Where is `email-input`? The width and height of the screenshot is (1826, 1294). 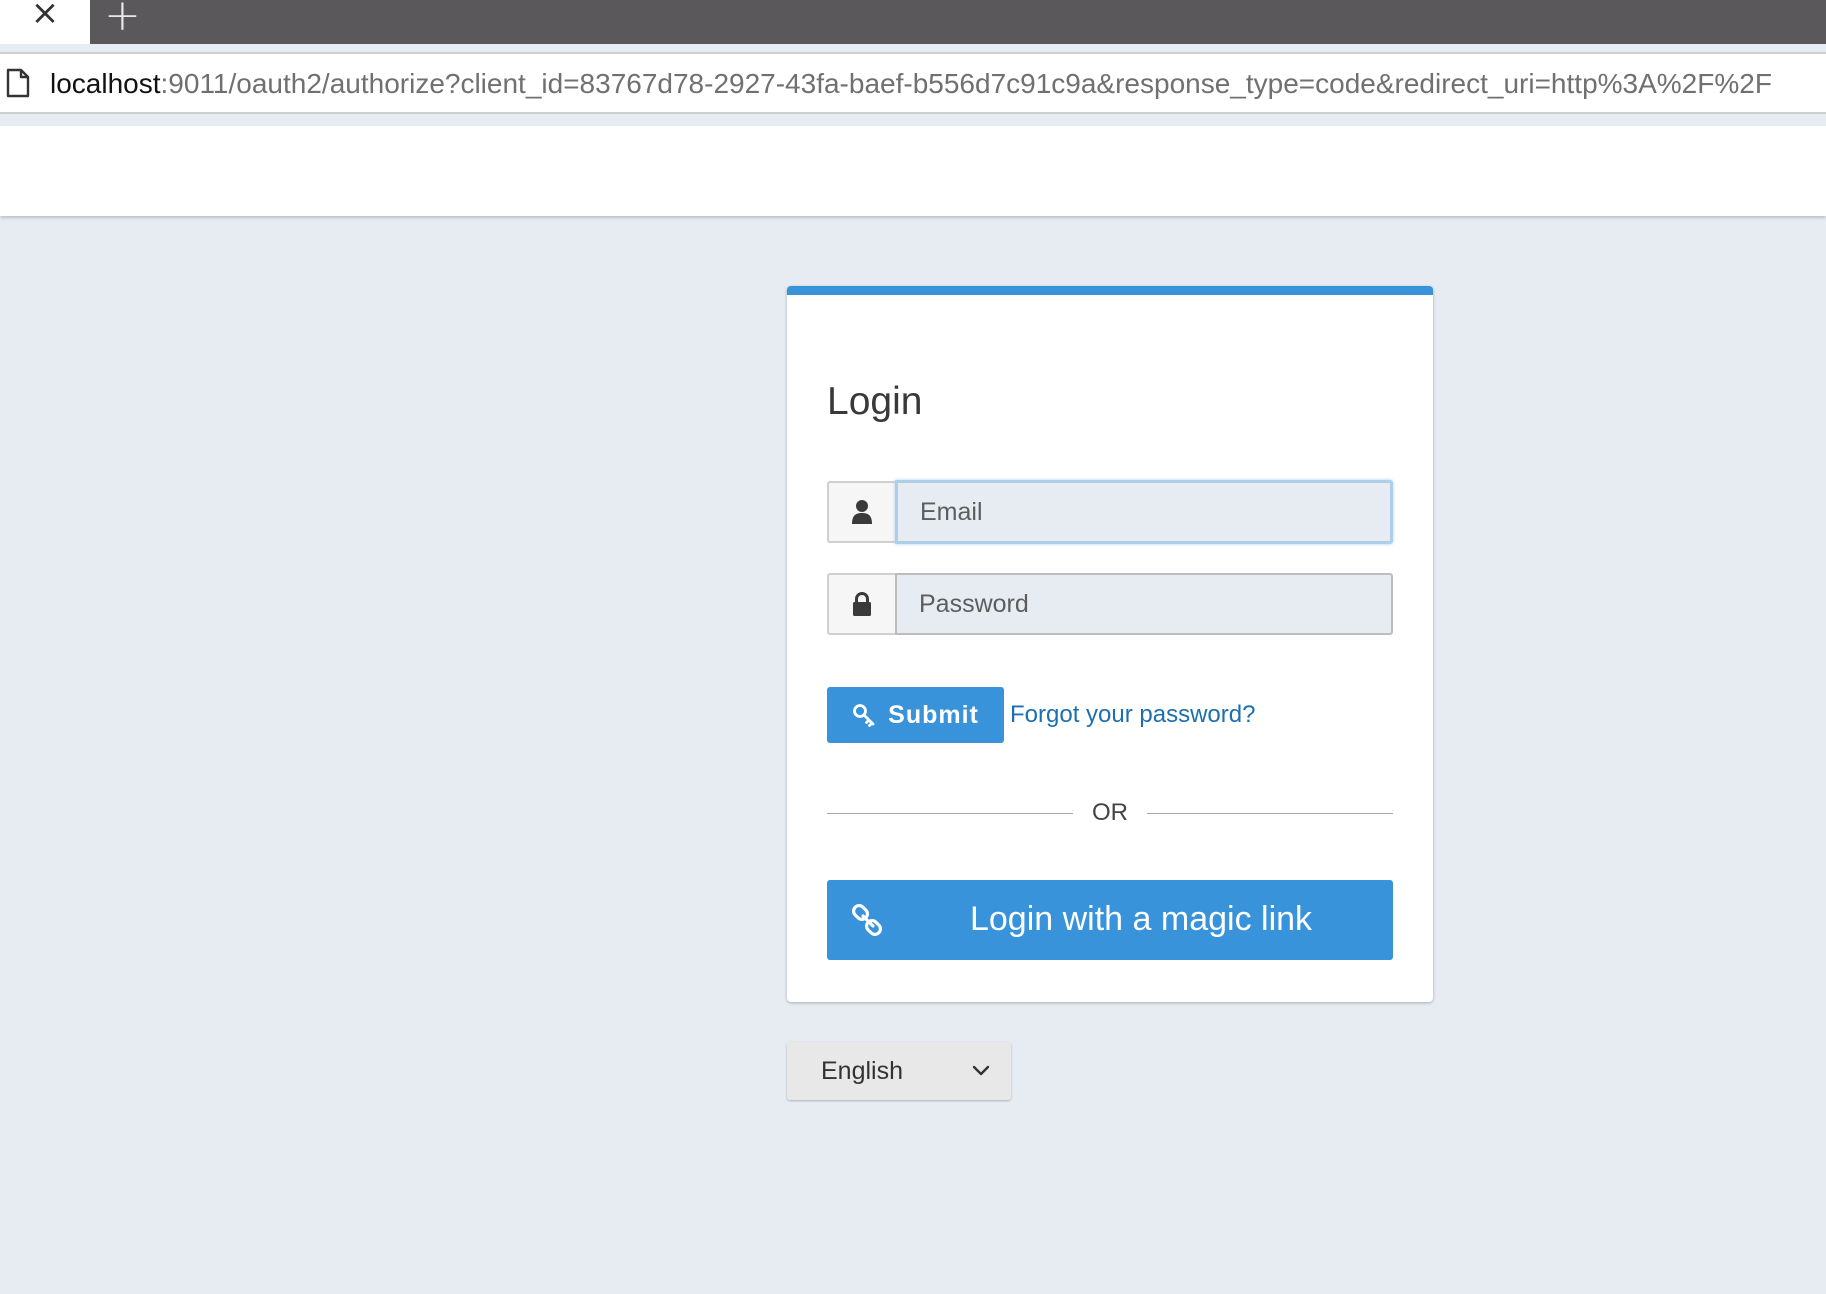 email-input is located at coordinates (1144, 512).